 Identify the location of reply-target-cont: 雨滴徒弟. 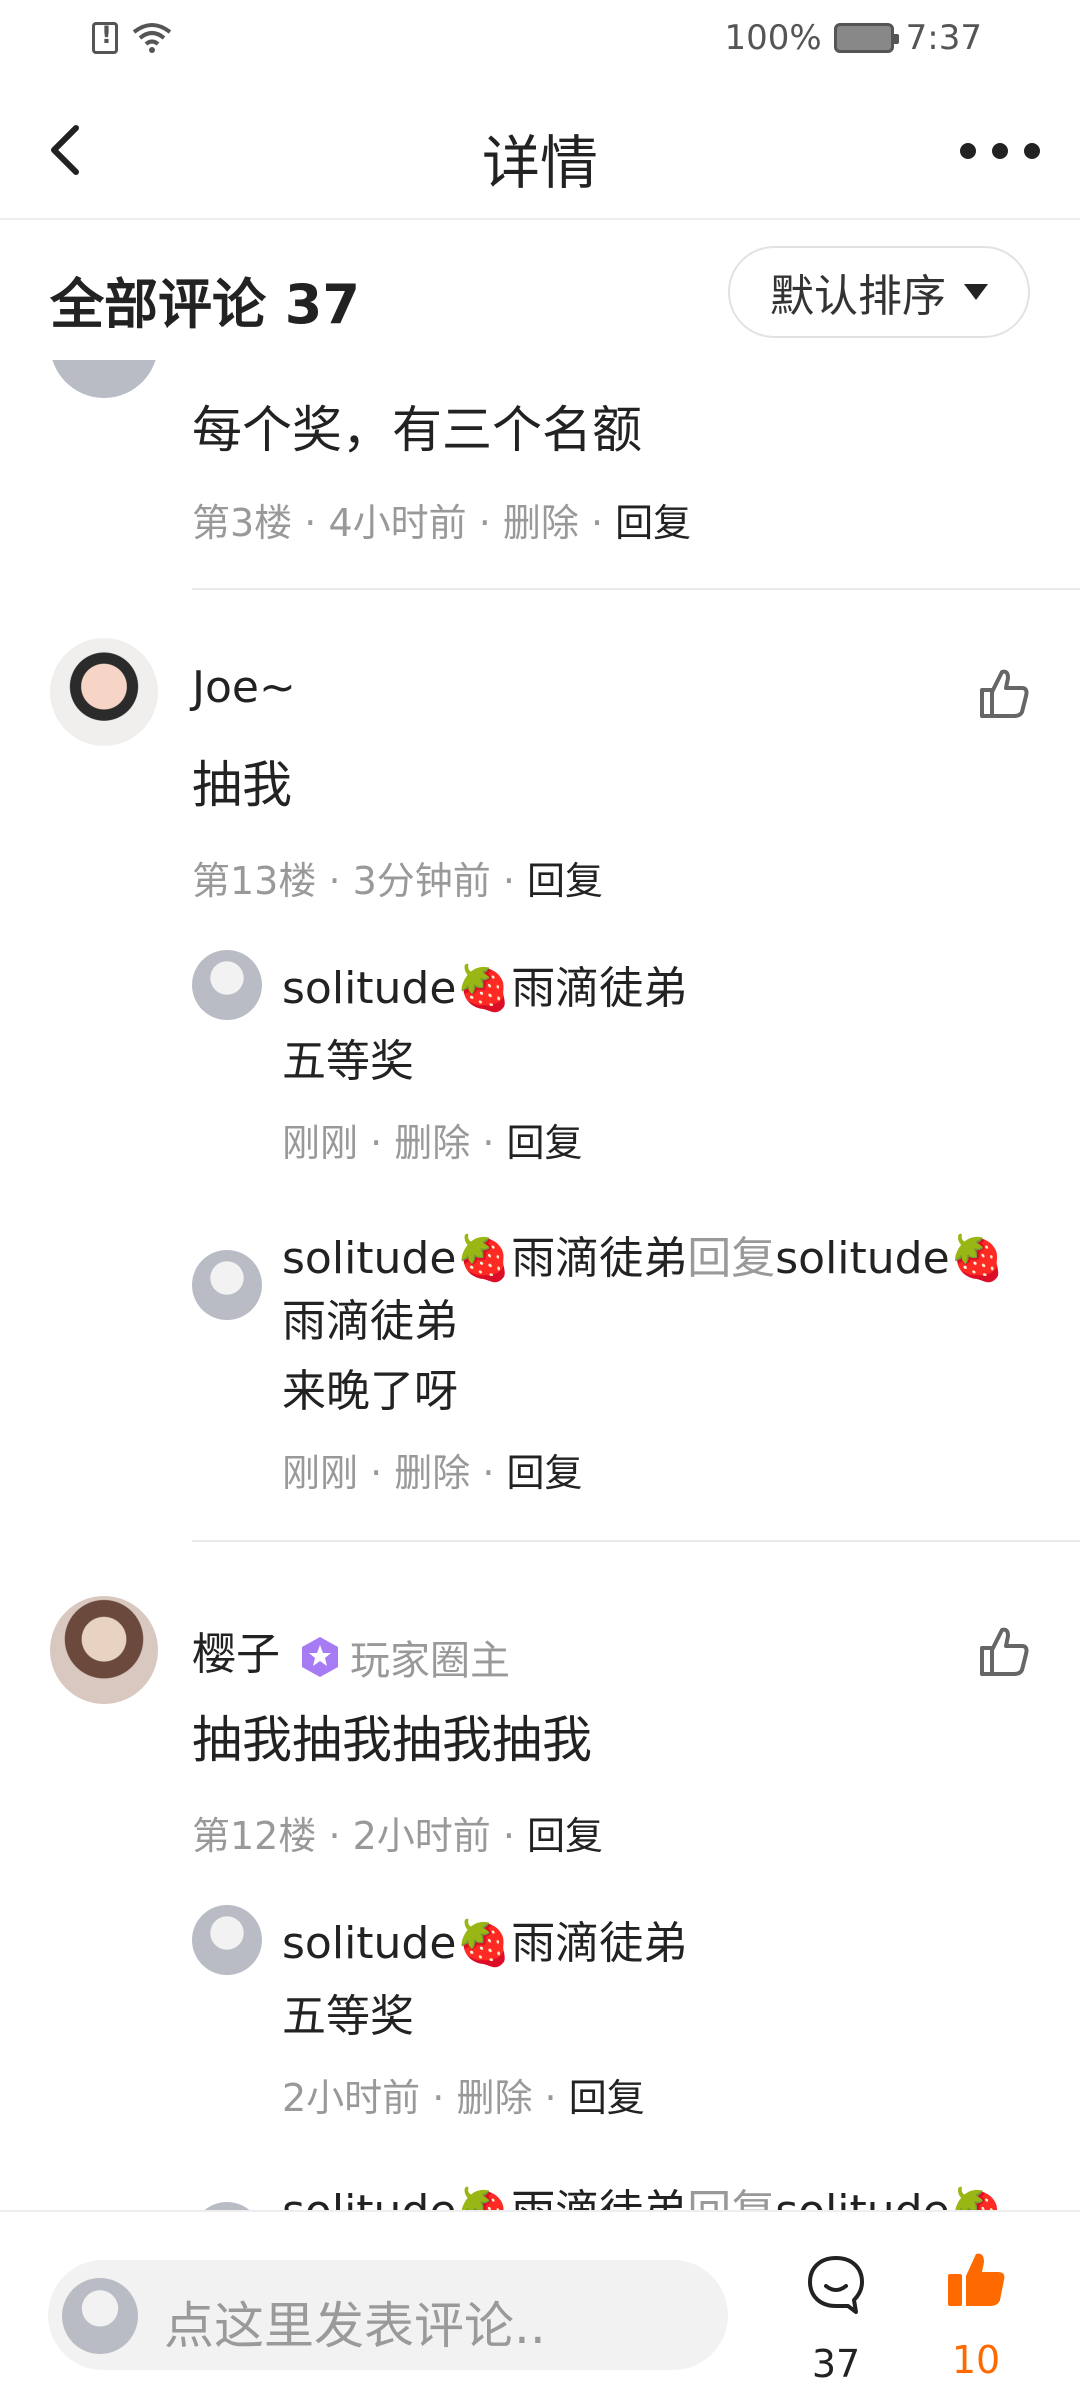
(370, 1317).